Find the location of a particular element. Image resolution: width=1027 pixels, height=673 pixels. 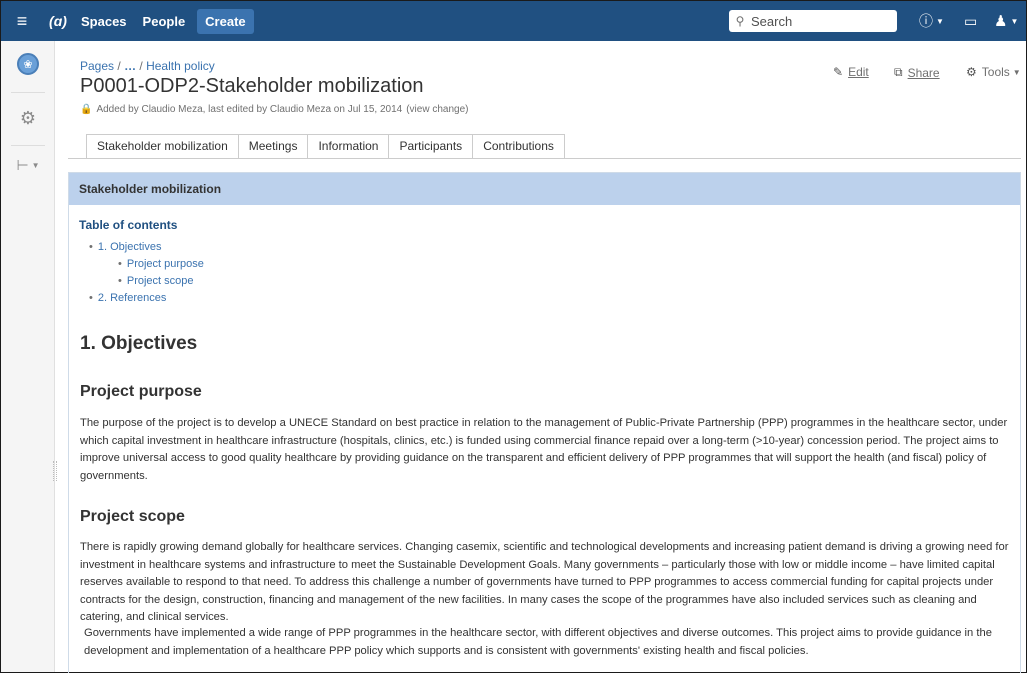

tab-stakeholder-mobilization: Stakeholder mobilization is located at coordinates (162, 146).